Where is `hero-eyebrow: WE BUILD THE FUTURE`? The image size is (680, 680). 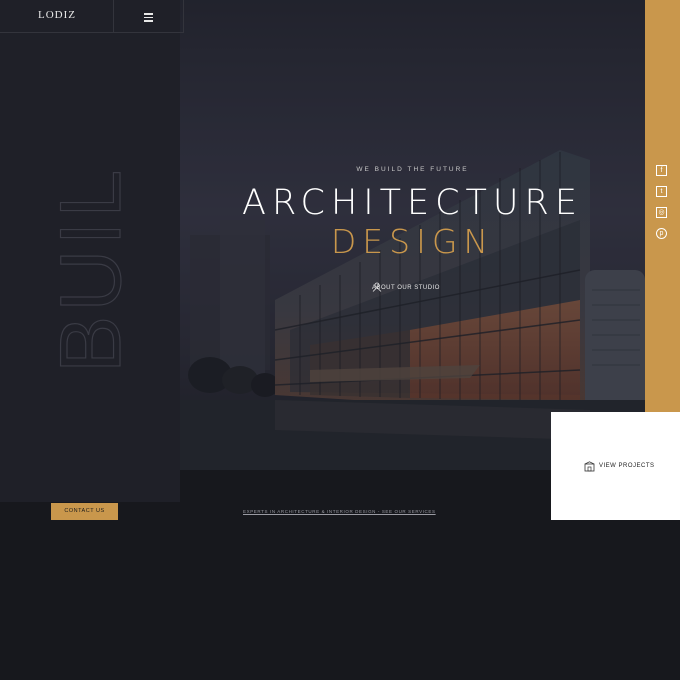
hero-eyebrow: WE BUILD THE FUTURE is located at coordinates (412, 169).